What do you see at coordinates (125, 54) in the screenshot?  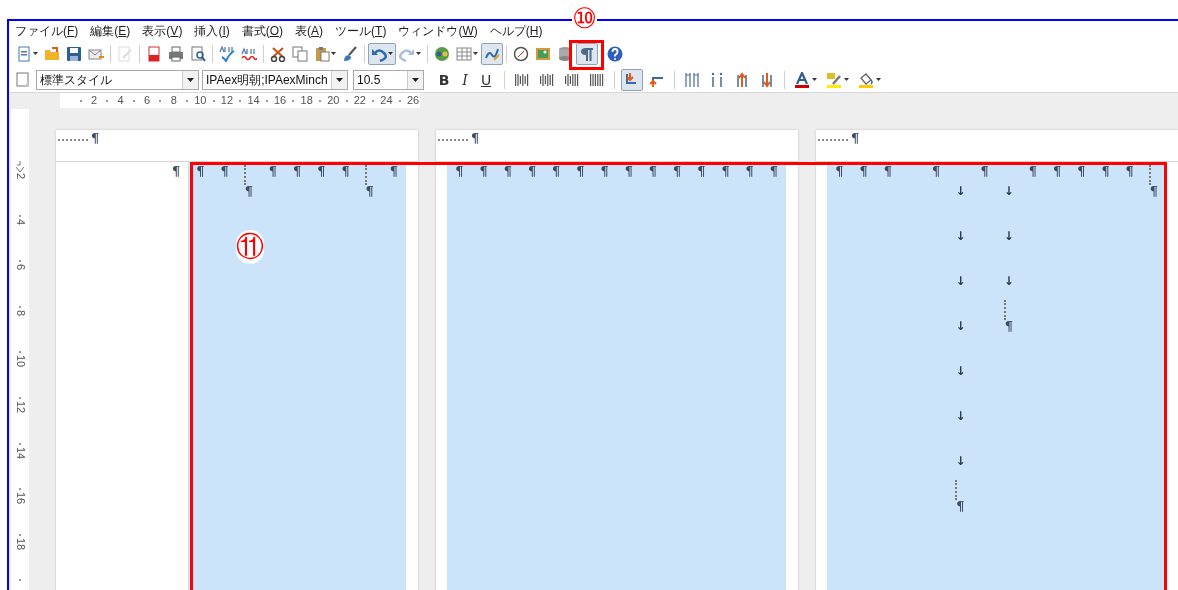 I see `edit-document-icon` at bounding box center [125, 54].